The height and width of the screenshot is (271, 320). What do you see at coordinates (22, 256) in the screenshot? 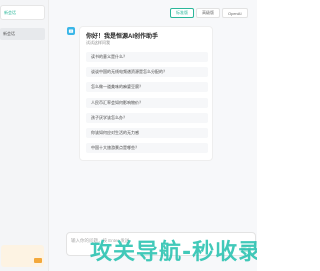
I see `promo-banner` at bounding box center [22, 256].